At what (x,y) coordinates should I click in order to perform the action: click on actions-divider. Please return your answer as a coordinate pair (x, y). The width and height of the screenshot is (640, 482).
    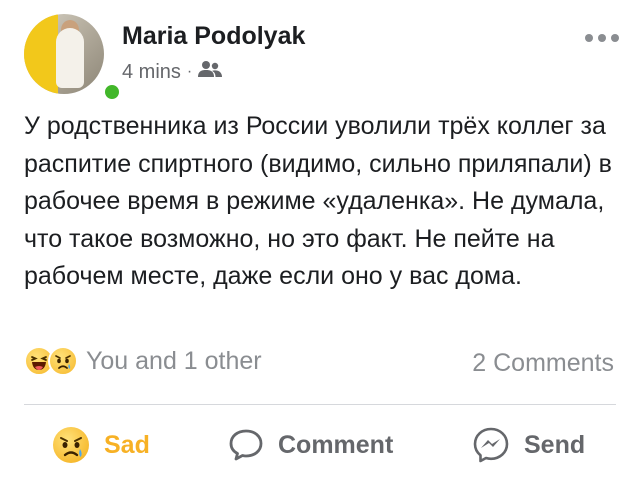
    Looking at the image, I should click on (320, 404).